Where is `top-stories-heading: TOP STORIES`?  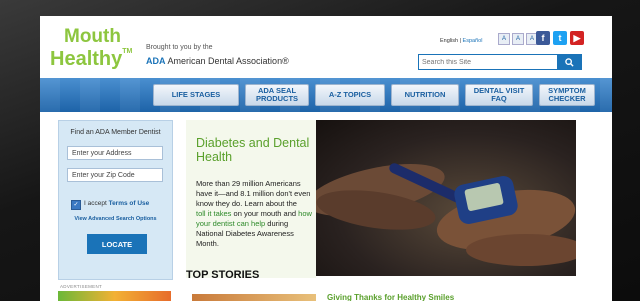 top-stories-heading: TOP STORIES is located at coordinates (223, 275).